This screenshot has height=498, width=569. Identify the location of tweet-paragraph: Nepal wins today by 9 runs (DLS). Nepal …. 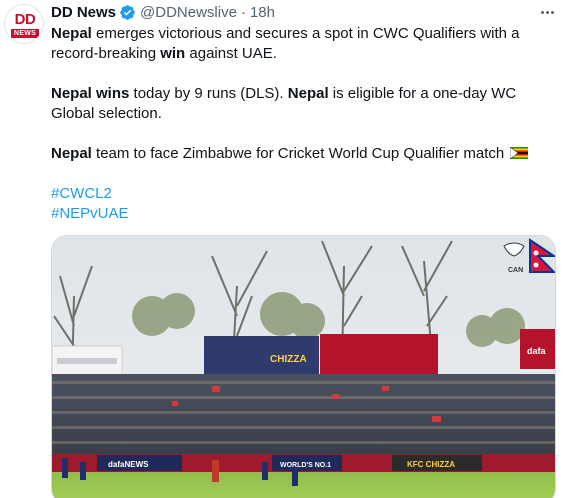
(303, 104).